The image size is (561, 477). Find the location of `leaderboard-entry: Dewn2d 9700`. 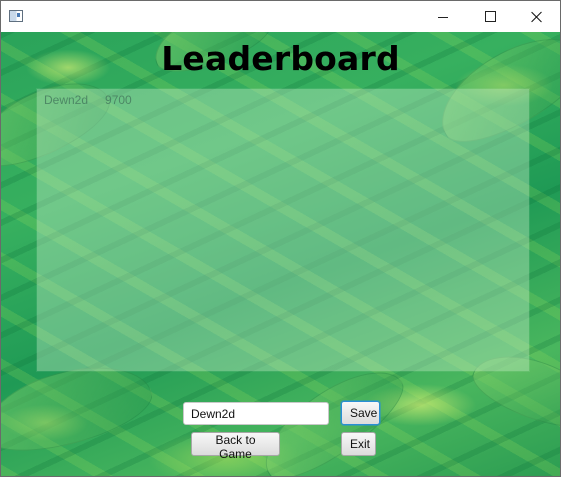

leaderboard-entry: Dewn2d 9700 is located at coordinates (88, 100).